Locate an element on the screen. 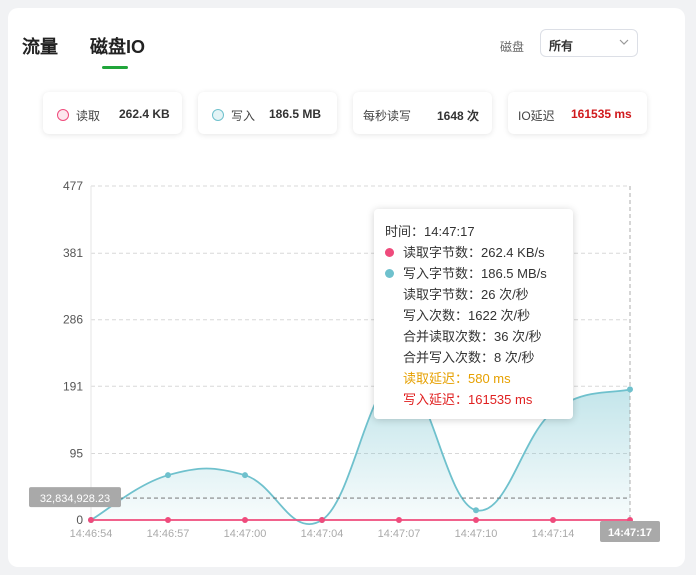 This screenshot has height=575, width=696. y-tick-label: 95 is located at coordinates (77, 453).